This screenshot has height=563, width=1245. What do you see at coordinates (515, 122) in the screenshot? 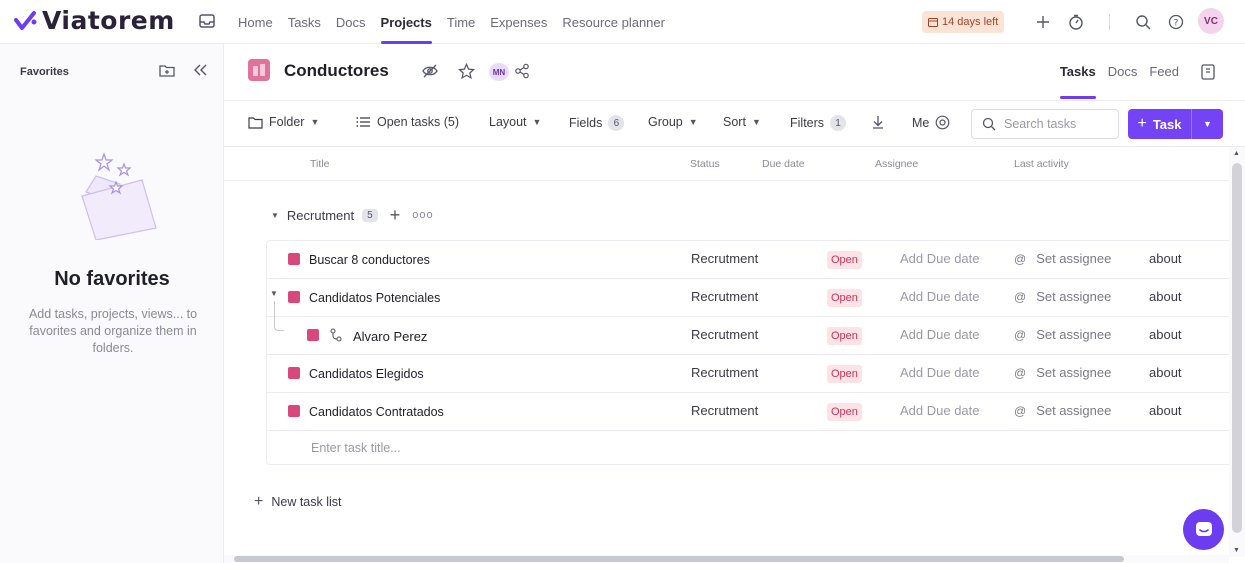
I see `layout-dropdown: Layout ▼` at bounding box center [515, 122].